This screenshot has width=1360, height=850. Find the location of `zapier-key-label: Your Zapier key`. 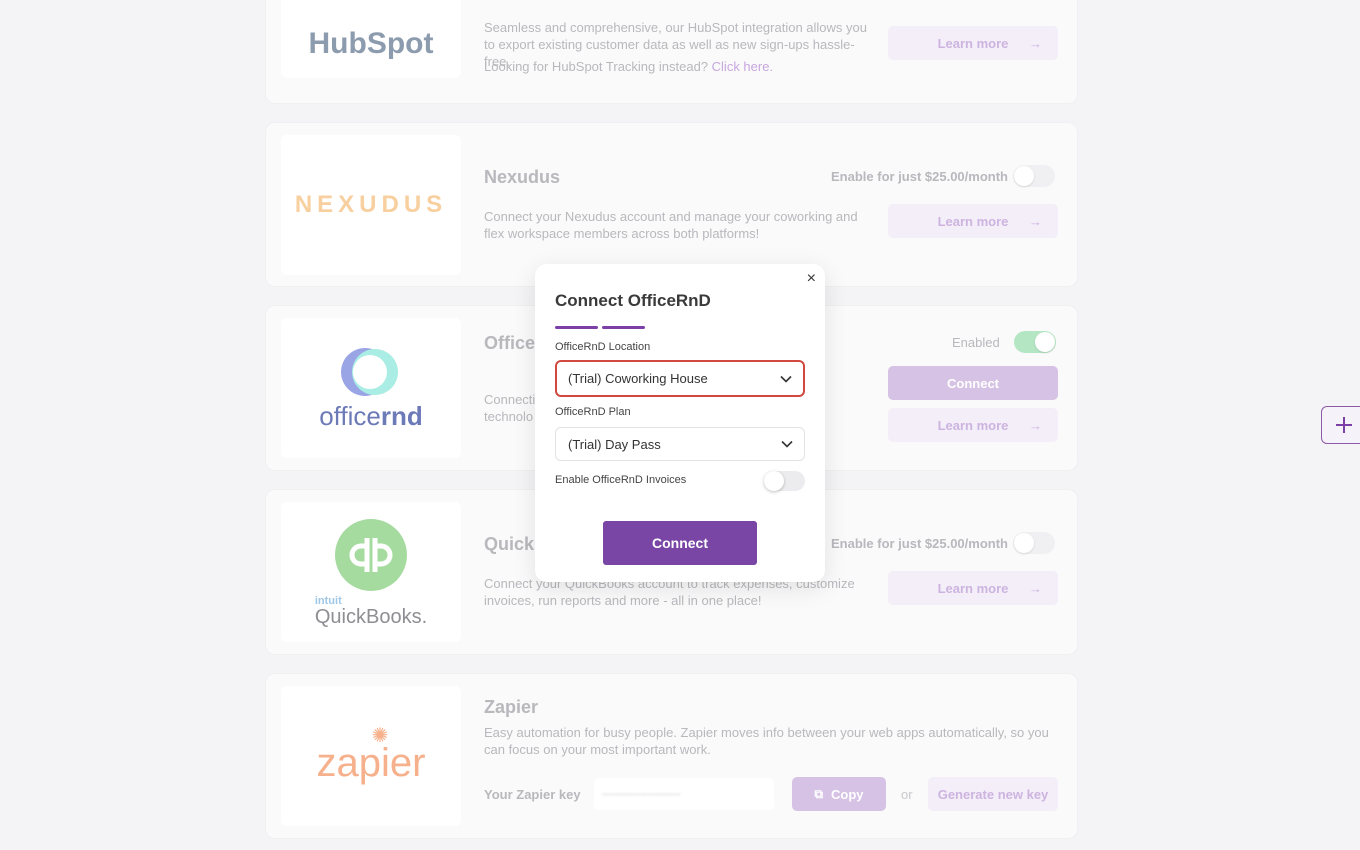

zapier-key-label: Your Zapier key is located at coordinates (532, 794).